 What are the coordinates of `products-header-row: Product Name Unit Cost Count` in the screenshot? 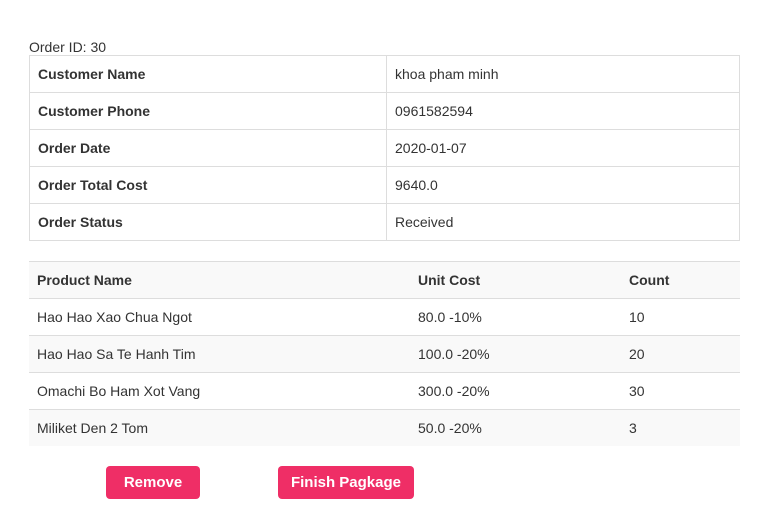 It's located at (384, 280).